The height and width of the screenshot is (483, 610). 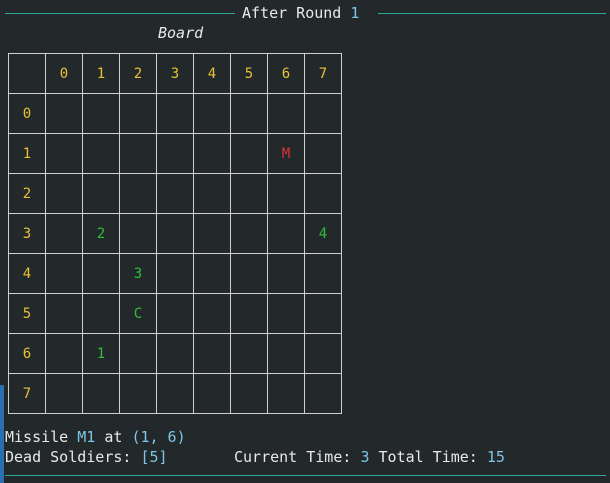 What do you see at coordinates (27, 393) in the screenshot?
I see `row-label: 7` at bounding box center [27, 393].